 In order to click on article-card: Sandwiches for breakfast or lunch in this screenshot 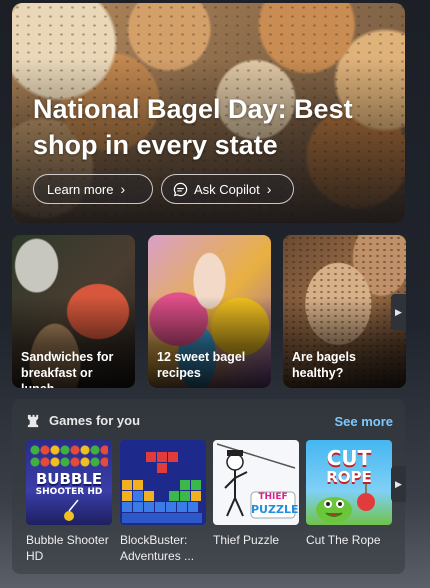, I will do `click(73, 311)`.